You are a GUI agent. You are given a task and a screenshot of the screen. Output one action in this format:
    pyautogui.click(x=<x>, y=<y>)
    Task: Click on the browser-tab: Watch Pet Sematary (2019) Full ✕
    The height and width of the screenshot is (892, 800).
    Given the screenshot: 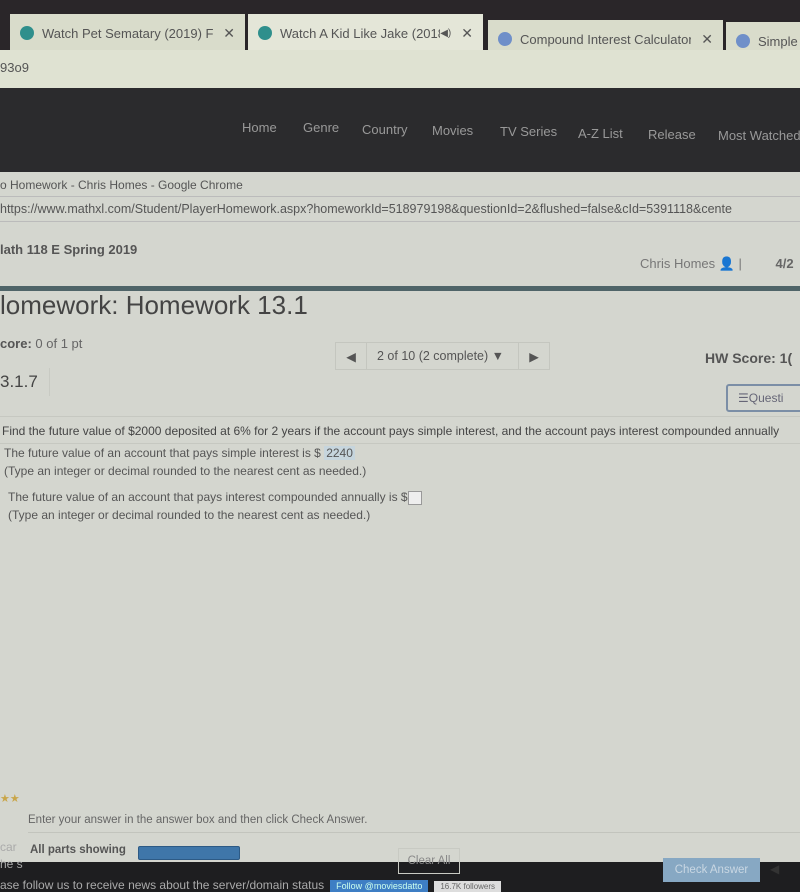 What is the action you would take?
    pyautogui.click(x=127, y=33)
    